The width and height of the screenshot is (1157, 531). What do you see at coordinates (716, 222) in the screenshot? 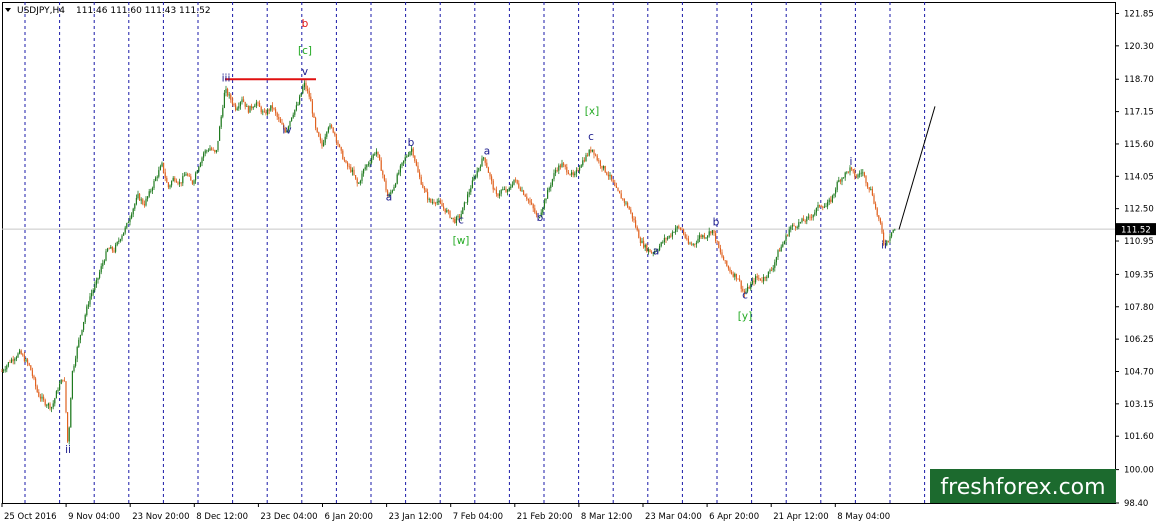
I see `wave-label: b` at bounding box center [716, 222].